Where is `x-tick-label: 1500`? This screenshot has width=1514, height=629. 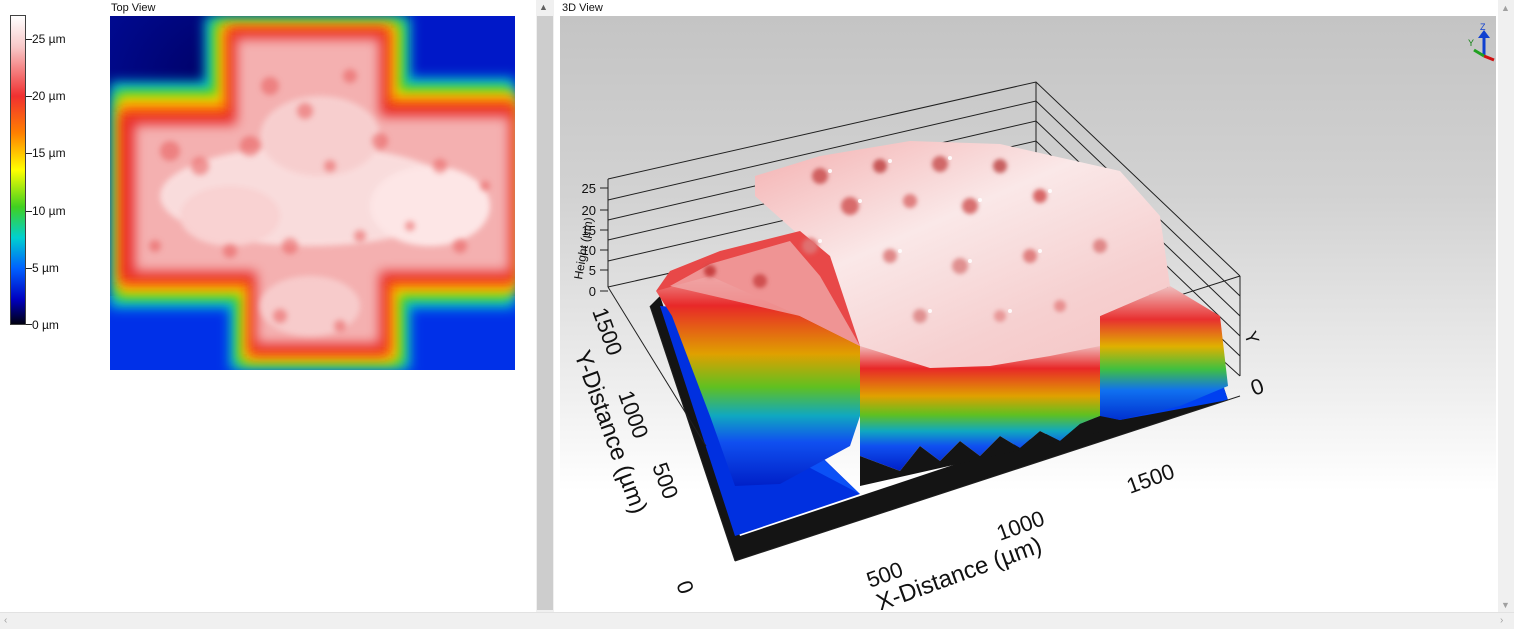
x-tick-label: 1500 is located at coordinates (1150, 478).